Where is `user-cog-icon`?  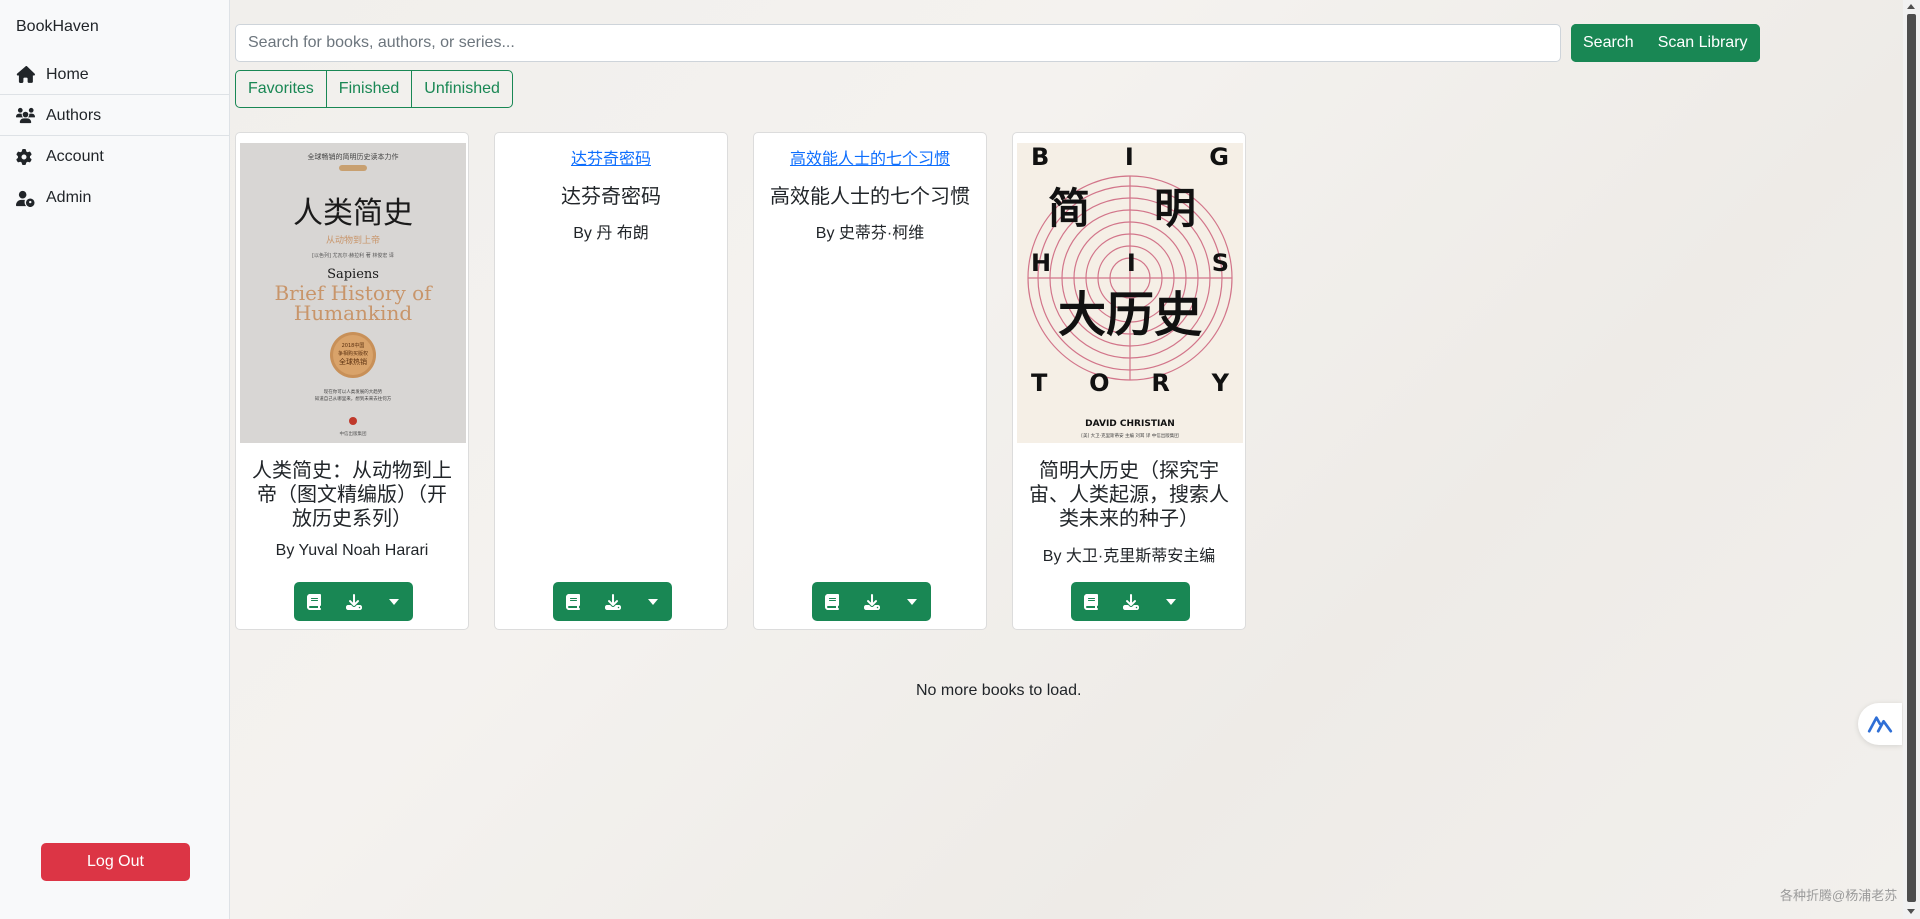
user-cog-icon is located at coordinates (27, 198).